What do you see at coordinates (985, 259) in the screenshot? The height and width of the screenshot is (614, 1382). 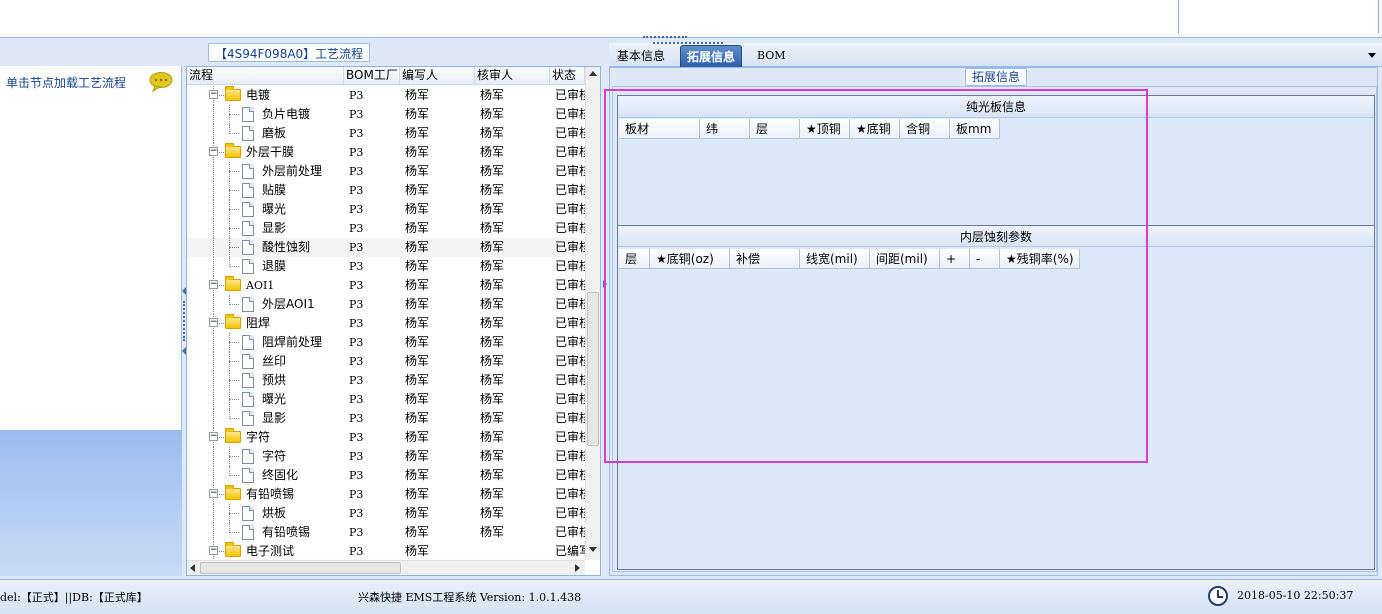 I see `col-etch-minus: -` at bounding box center [985, 259].